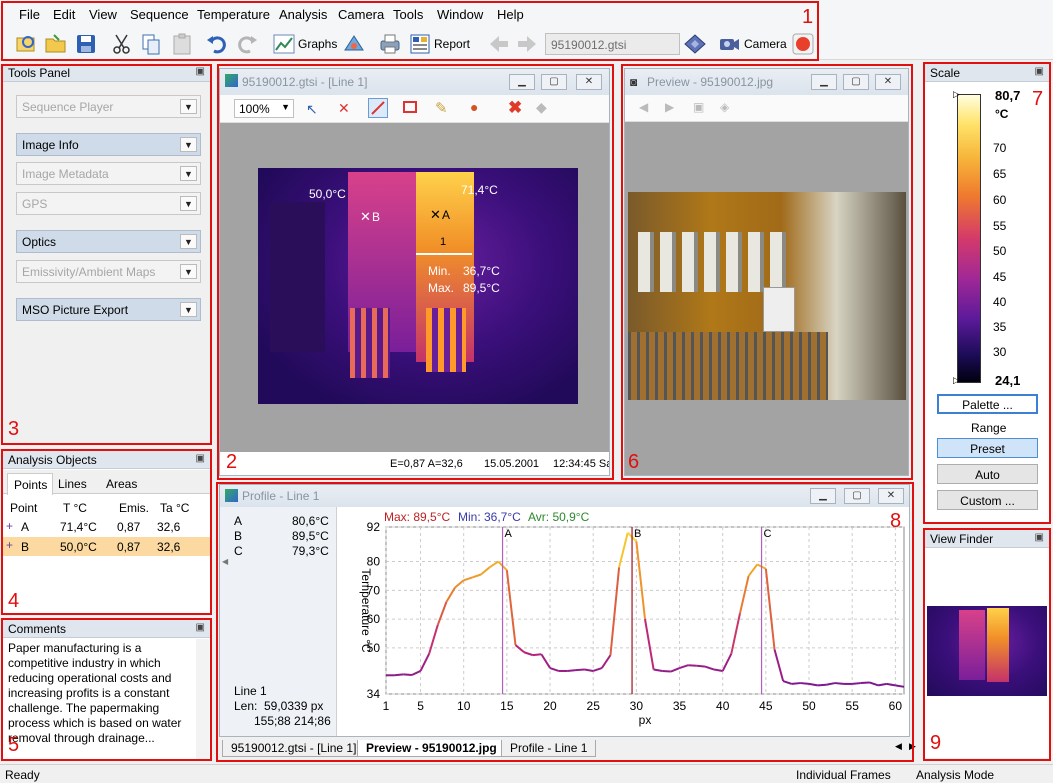  What do you see at coordinates (378, 108) in the screenshot?
I see `line-tool-icon` at bounding box center [378, 108].